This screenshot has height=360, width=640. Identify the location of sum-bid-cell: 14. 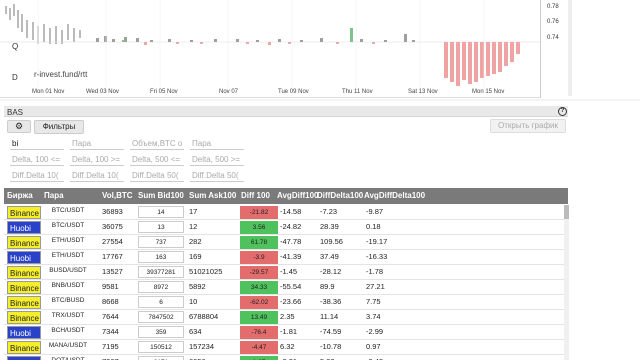
(161, 212).